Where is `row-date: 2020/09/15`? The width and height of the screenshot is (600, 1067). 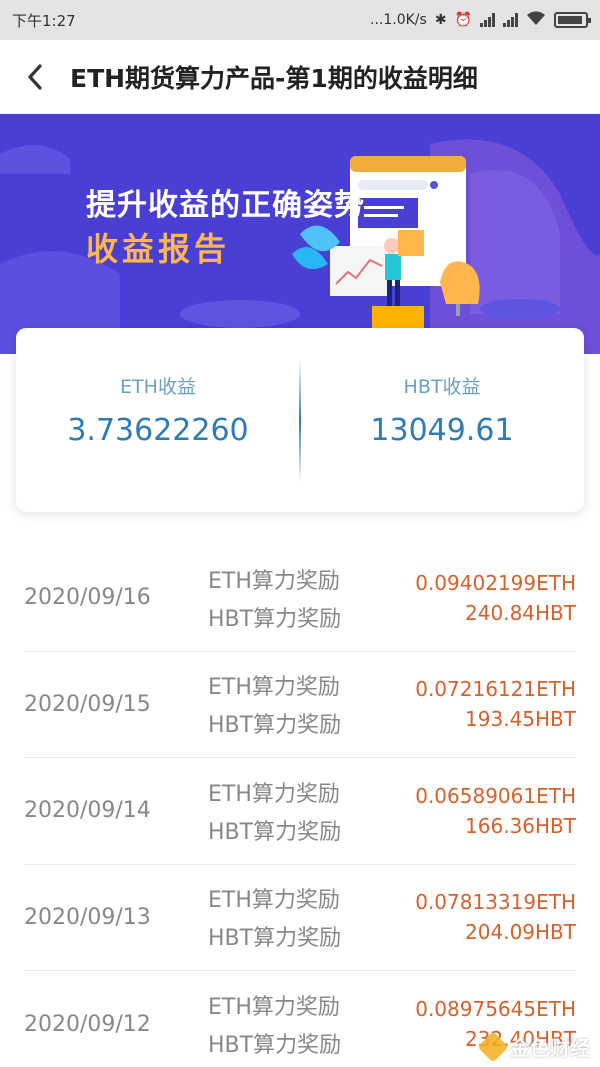
row-date: 2020/09/15 is located at coordinates (87, 704).